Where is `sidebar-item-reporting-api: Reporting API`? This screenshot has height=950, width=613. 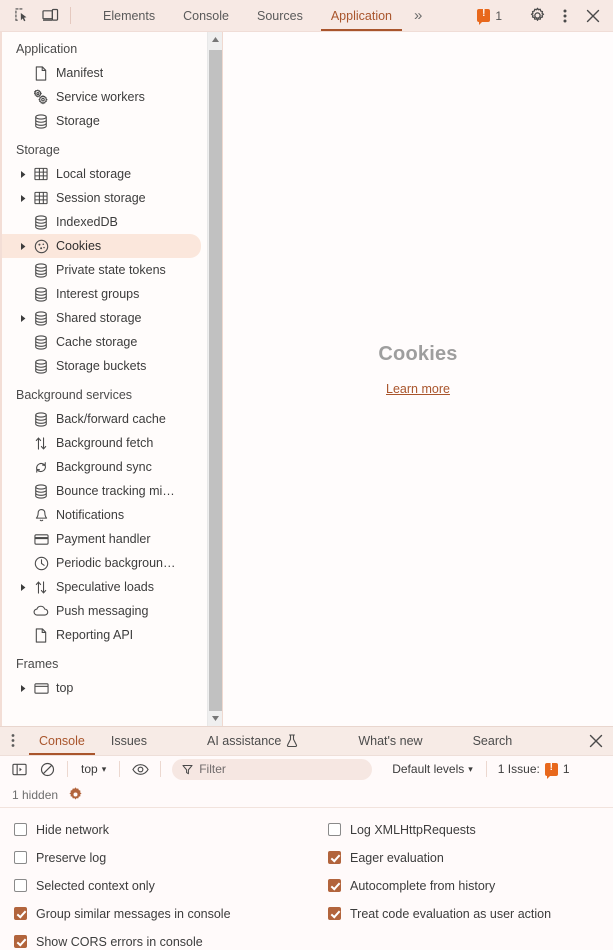
sidebar-item-reporting-api: Reporting API is located at coordinates (101, 635).